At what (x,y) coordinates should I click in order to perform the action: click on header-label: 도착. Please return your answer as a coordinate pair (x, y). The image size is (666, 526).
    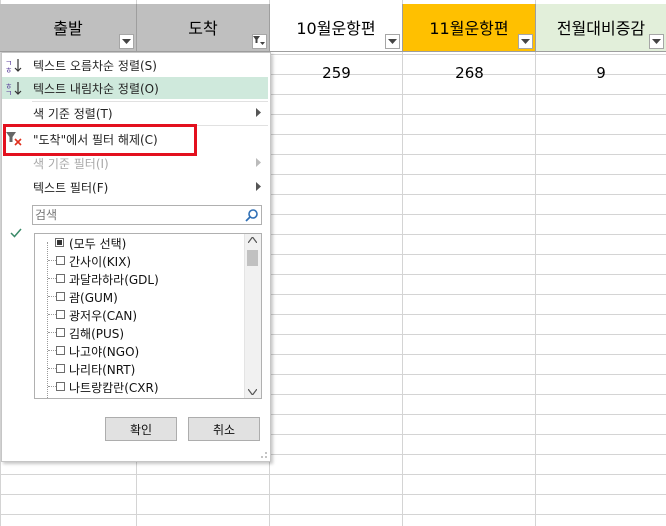
    Looking at the image, I should click on (203, 28).